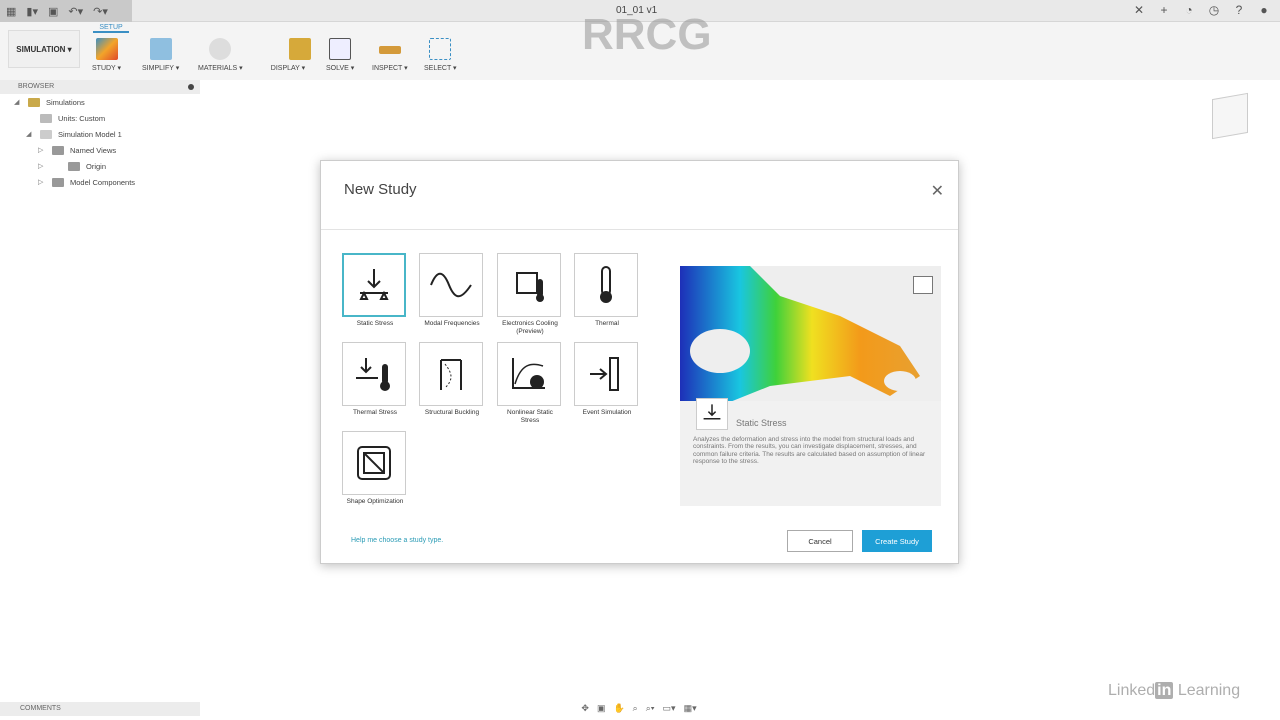 Image resolution: width=1280 pixels, height=720 pixels. I want to click on study-event-simulation: Event Simulation, so click(607, 379).